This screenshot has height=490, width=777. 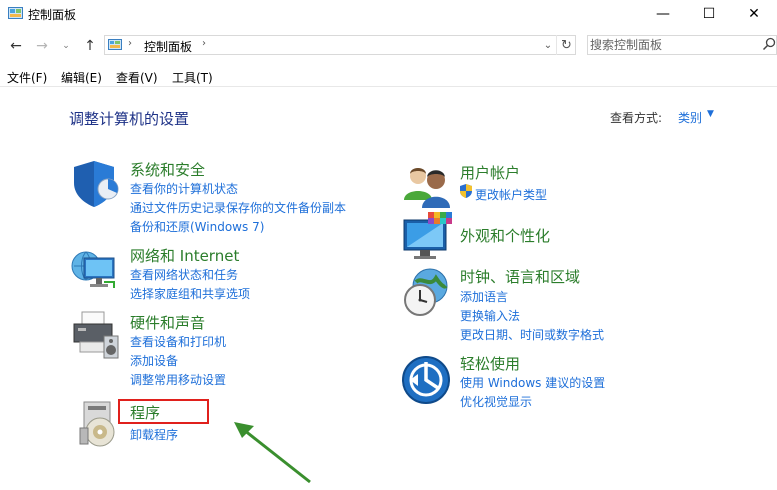 I want to click on ease-of-access-icon, so click(x=426, y=380).